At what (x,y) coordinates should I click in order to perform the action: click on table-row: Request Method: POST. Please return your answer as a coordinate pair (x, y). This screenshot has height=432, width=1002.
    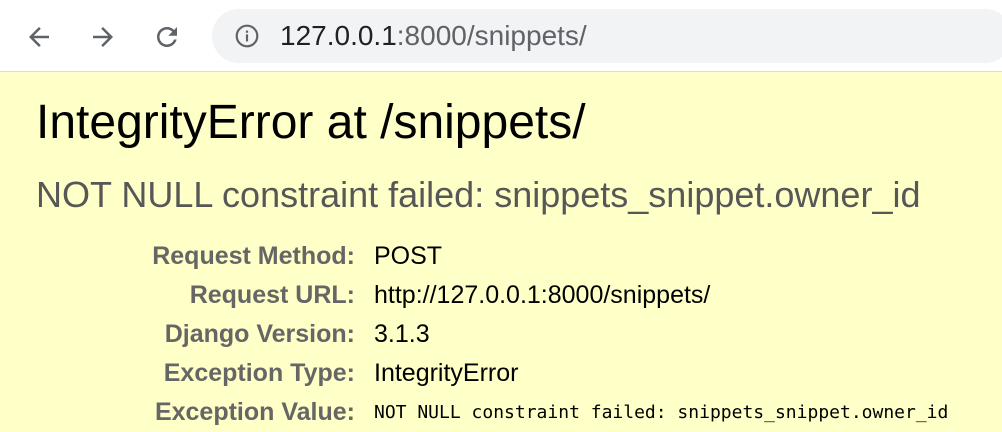
    Looking at the image, I should click on (474, 256).